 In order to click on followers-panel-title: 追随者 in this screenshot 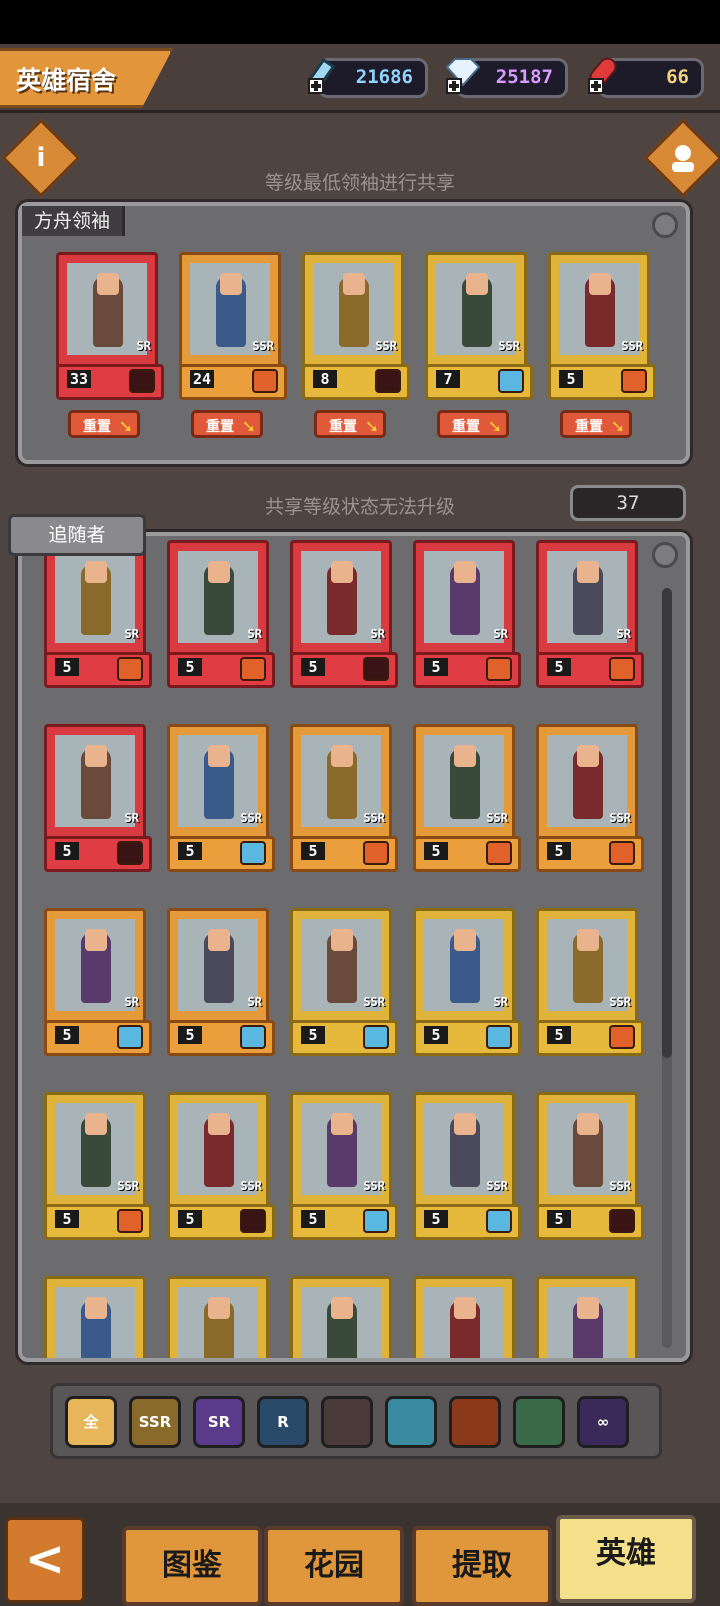, I will do `click(77, 535)`.